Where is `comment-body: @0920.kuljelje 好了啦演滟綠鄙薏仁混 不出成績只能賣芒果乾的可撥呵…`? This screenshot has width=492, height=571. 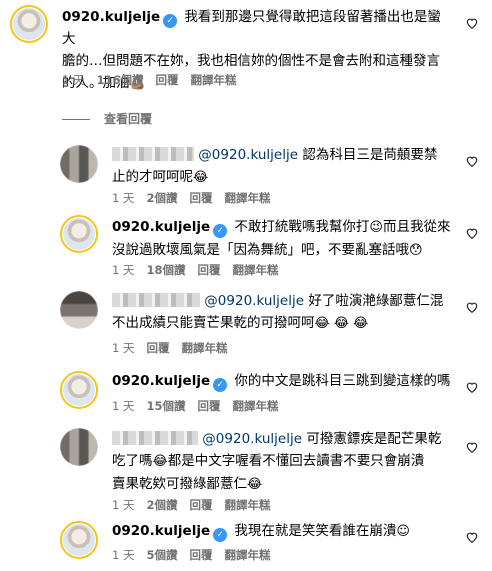 comment-body: @0920.kuljelje 好了啦演滟綠鄙薏仁混 不出成績只能賣芒果乾的可撥呵… is located at coordinates (287, 312).